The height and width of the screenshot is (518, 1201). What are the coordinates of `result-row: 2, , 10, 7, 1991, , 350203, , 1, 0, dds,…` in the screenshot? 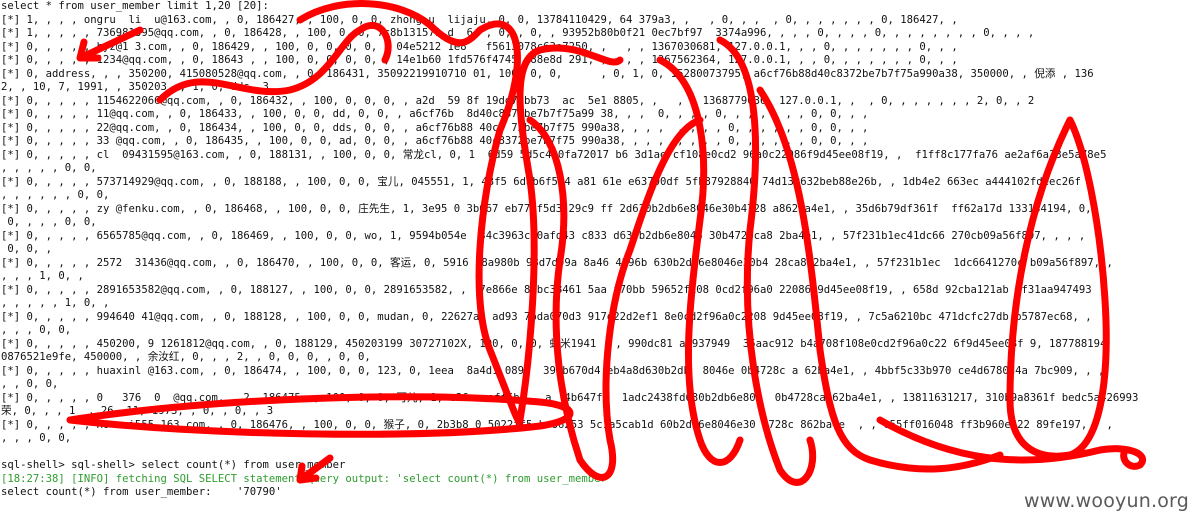 It's located at (135, 87).